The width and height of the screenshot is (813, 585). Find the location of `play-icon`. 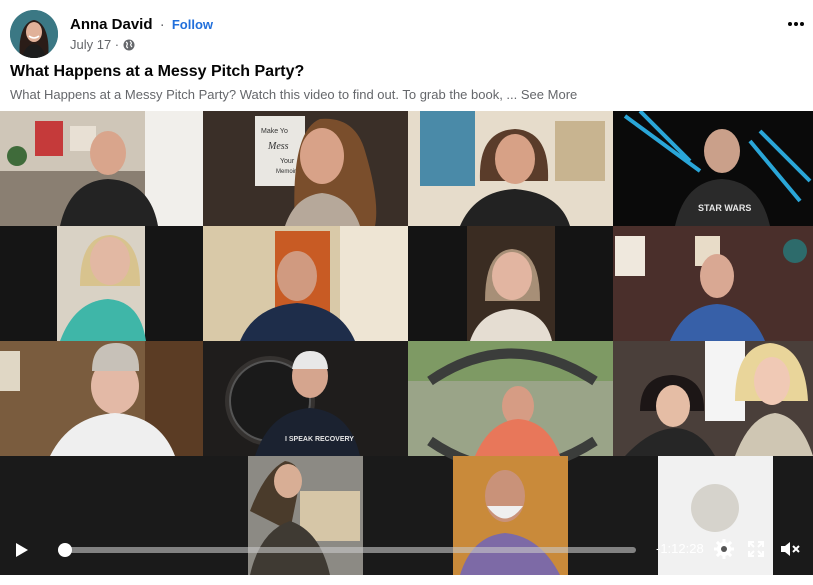

play-icon is located at coordinates (21, 550).